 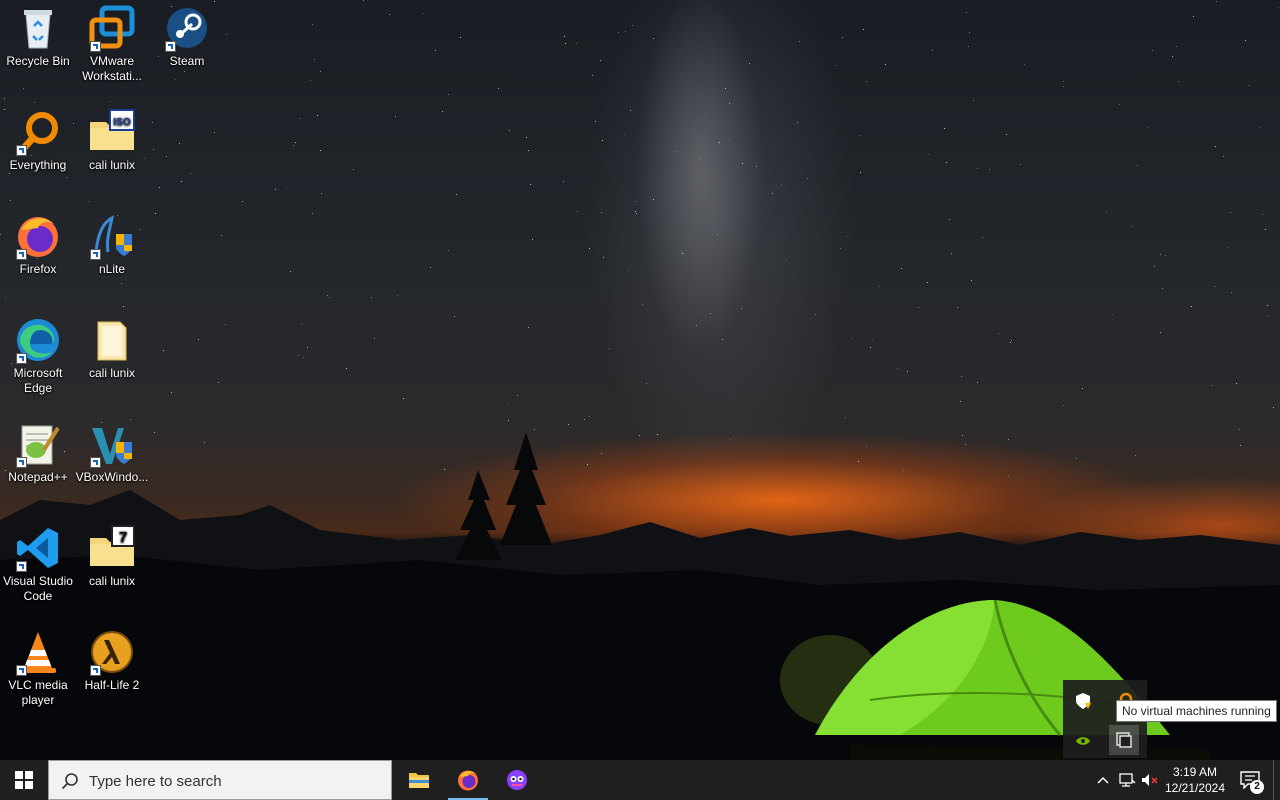 I want to click on desktop-icon-label: Firefox, so click(x=38, y=269).